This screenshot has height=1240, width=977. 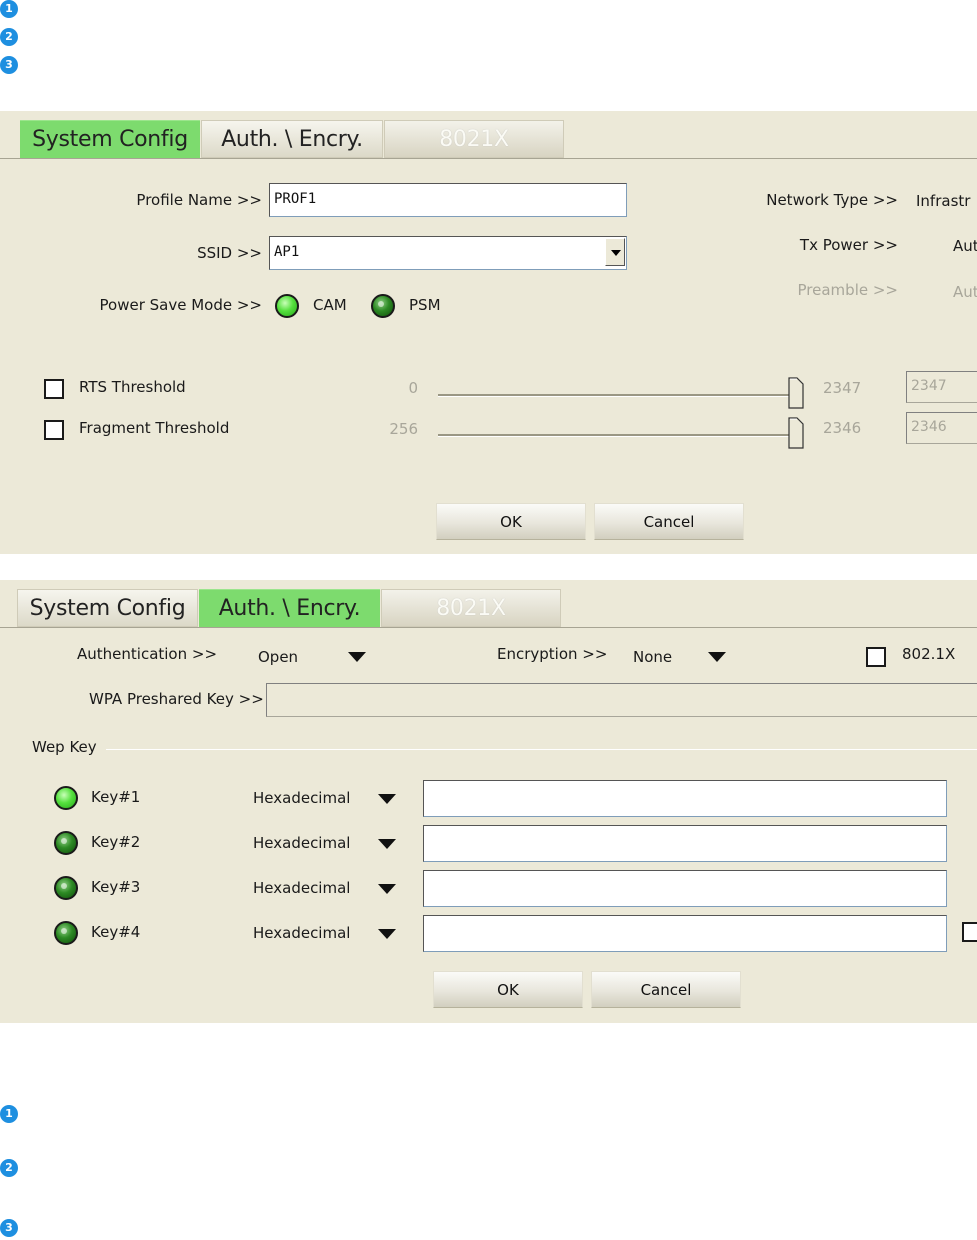 I want to click on key4-label: Key#4, so click(x=116, y=932).